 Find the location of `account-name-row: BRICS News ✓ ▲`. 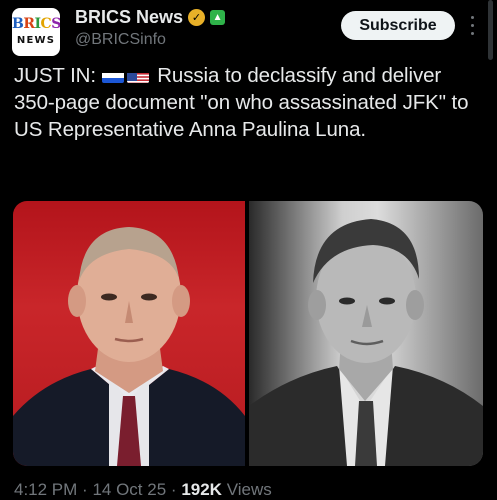

account-name-row: BRICS News ✓ ▲ is located at coordinates (150, 17).